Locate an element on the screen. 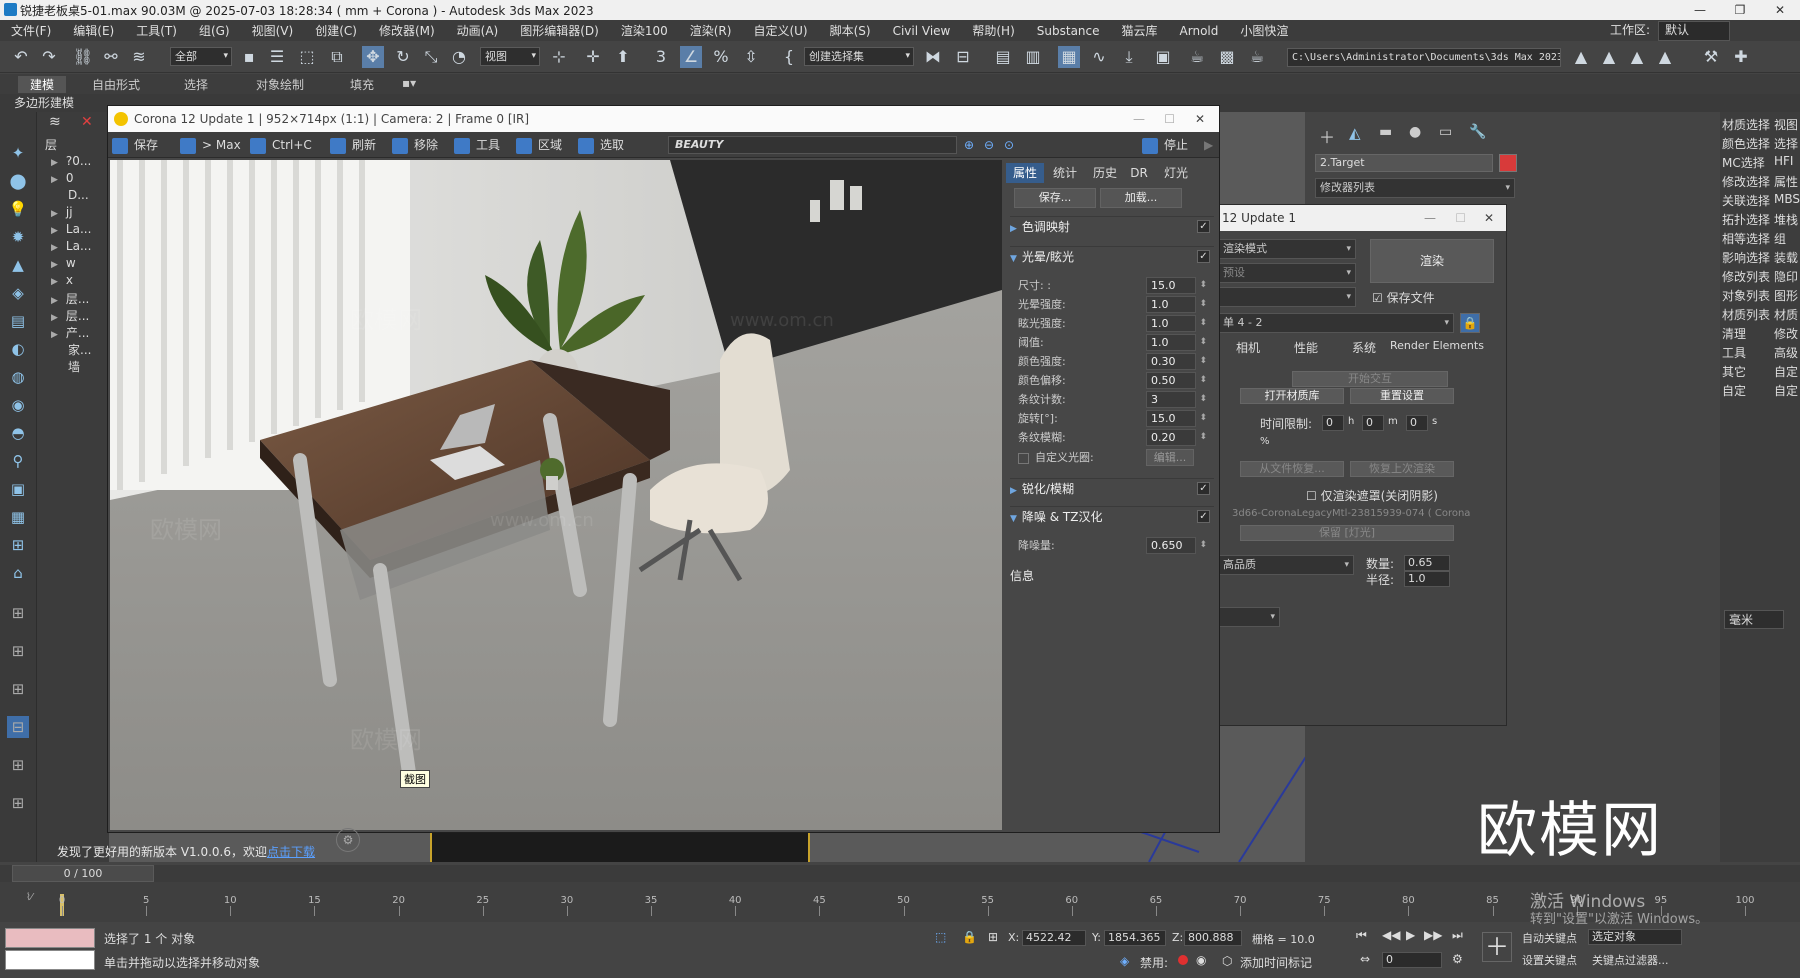 The width and height of the screenshot is (1800, 978). schematic-view-icon: ⤓ is located at coordinates (1129, 57).